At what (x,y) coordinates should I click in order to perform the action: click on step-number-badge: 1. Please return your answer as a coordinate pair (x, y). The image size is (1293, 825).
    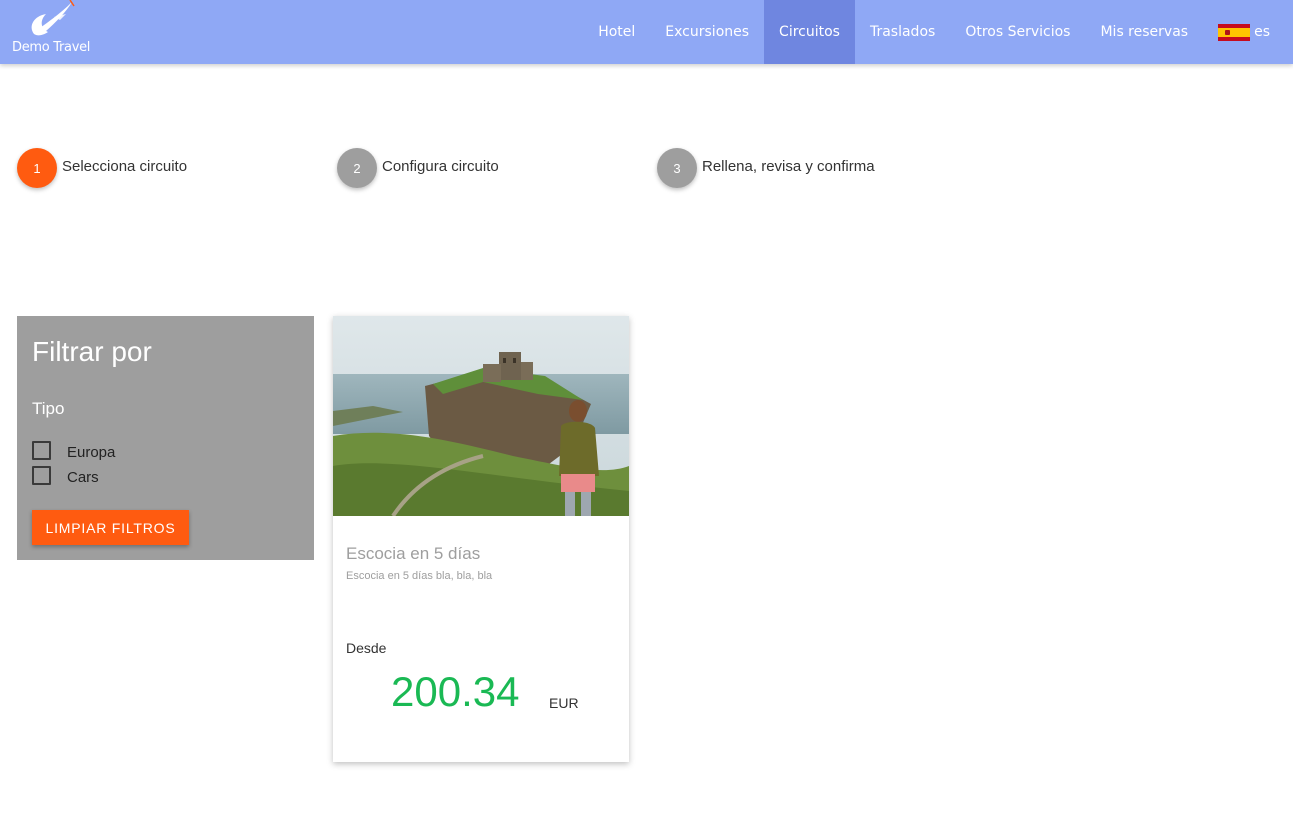
    Looking at the image, I should click on (37, 168).